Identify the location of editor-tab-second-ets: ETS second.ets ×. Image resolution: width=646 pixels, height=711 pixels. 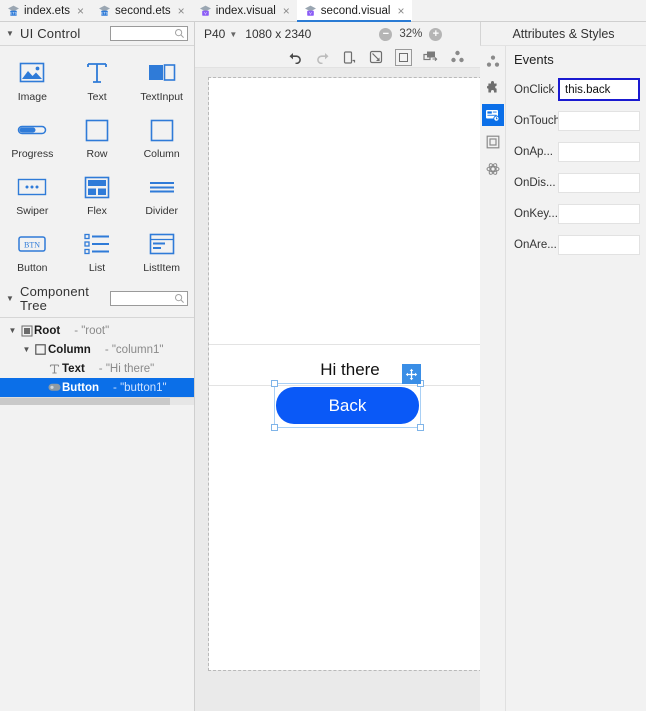
(141, 10).